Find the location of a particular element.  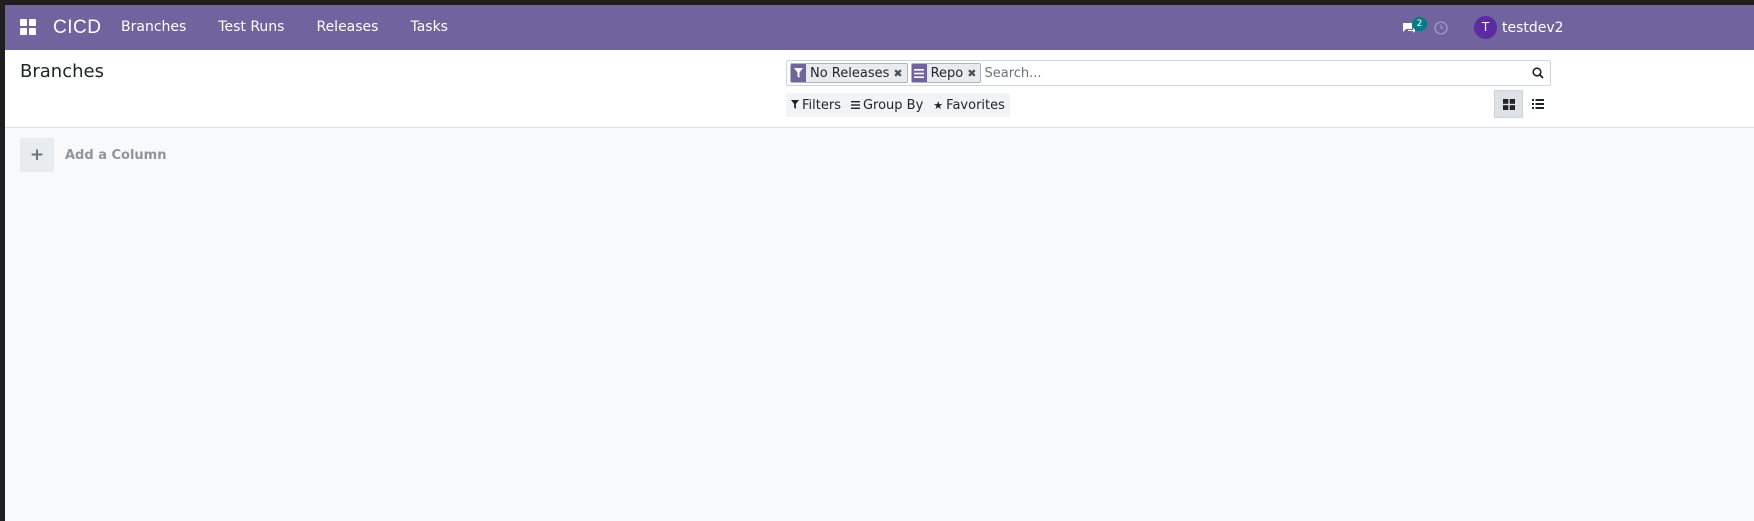

kanban-grid-icon is located at coordinates (1508, 104).